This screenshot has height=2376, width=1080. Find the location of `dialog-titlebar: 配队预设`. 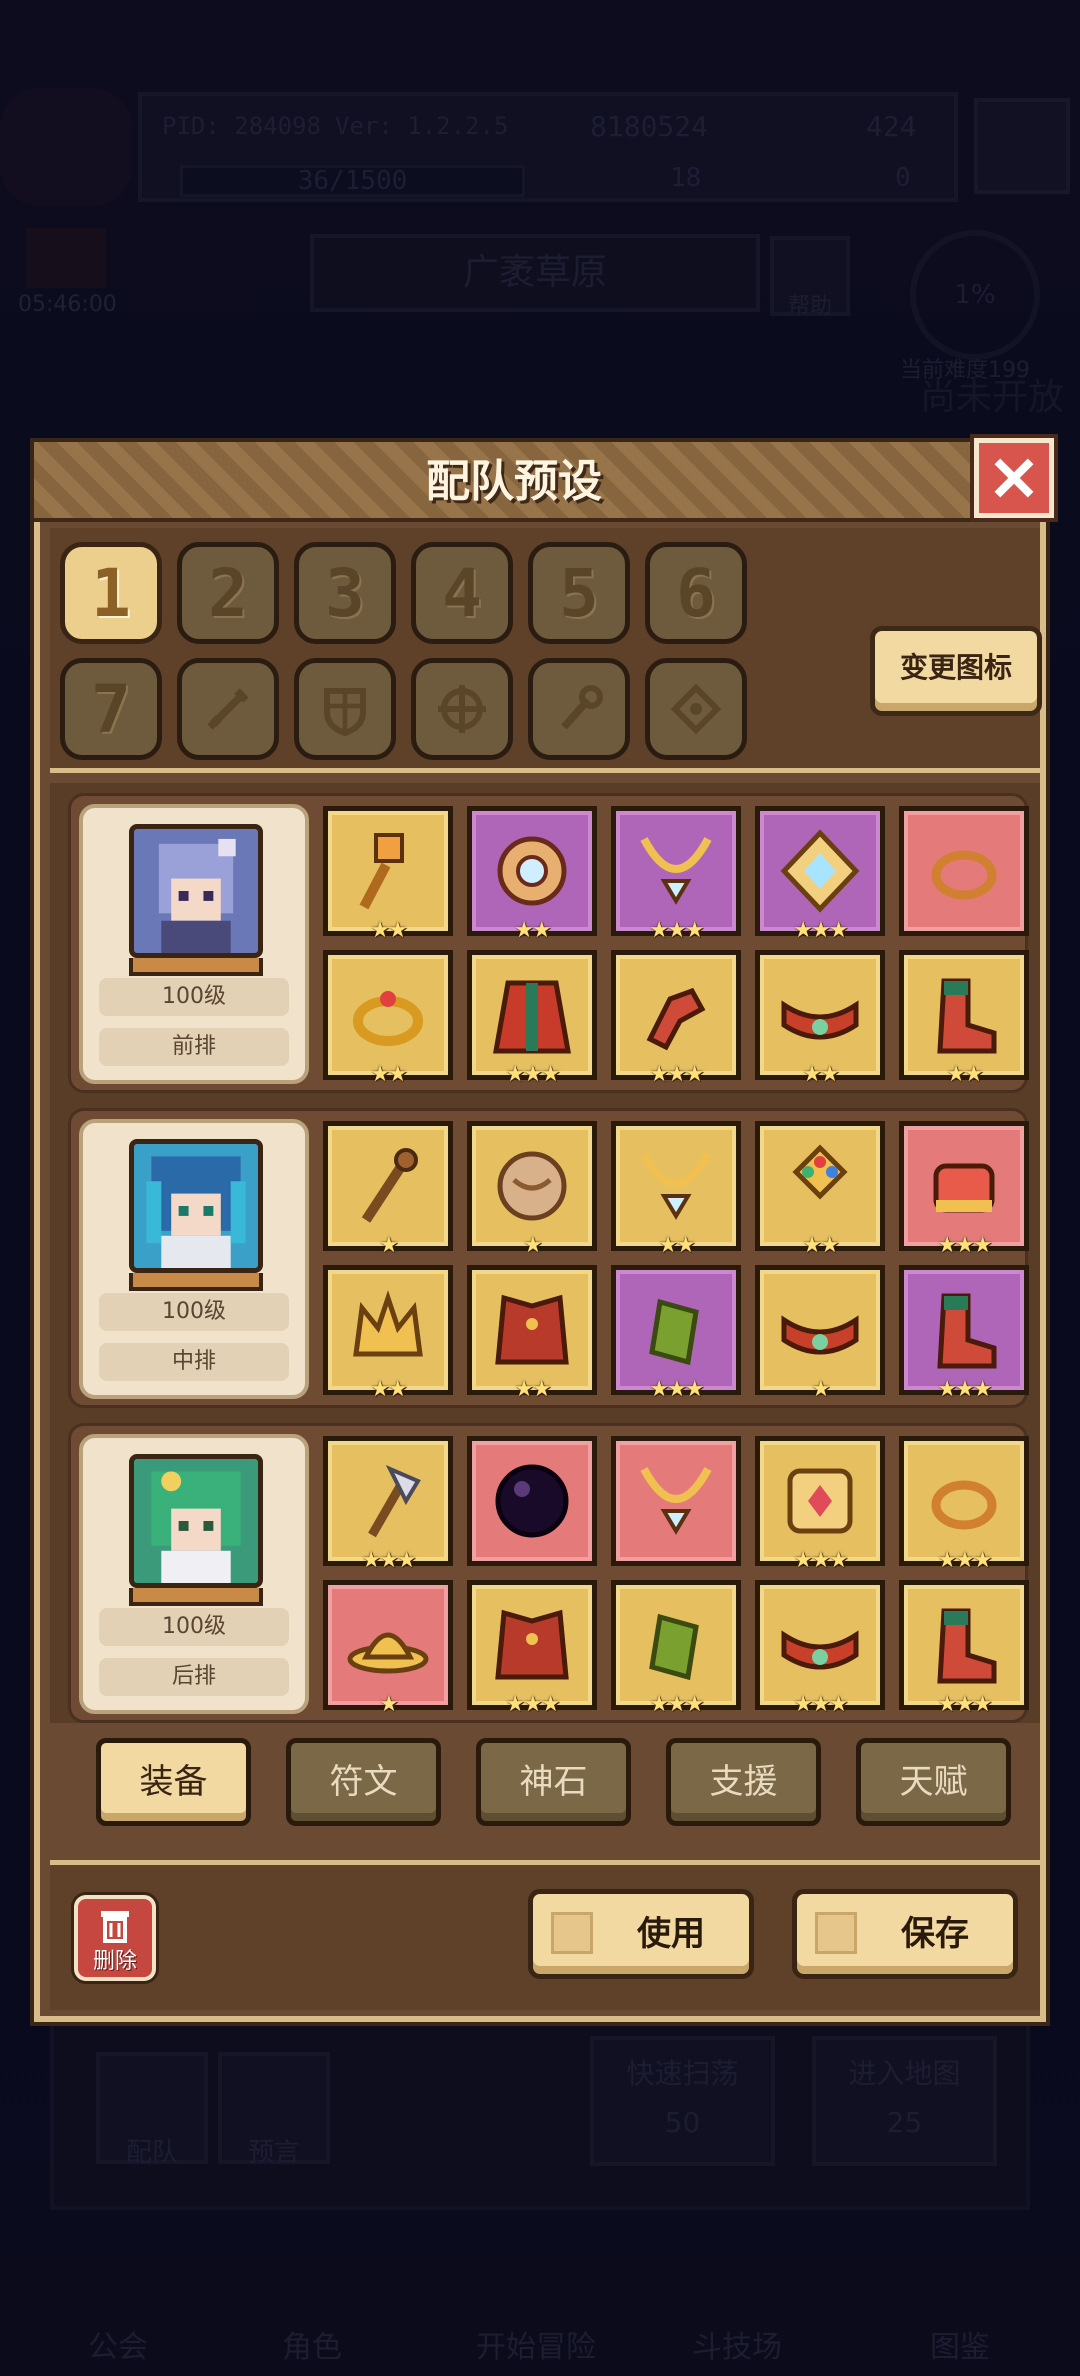

dialog-titlebar: 配队预设 is located at coordinates (514, 482).